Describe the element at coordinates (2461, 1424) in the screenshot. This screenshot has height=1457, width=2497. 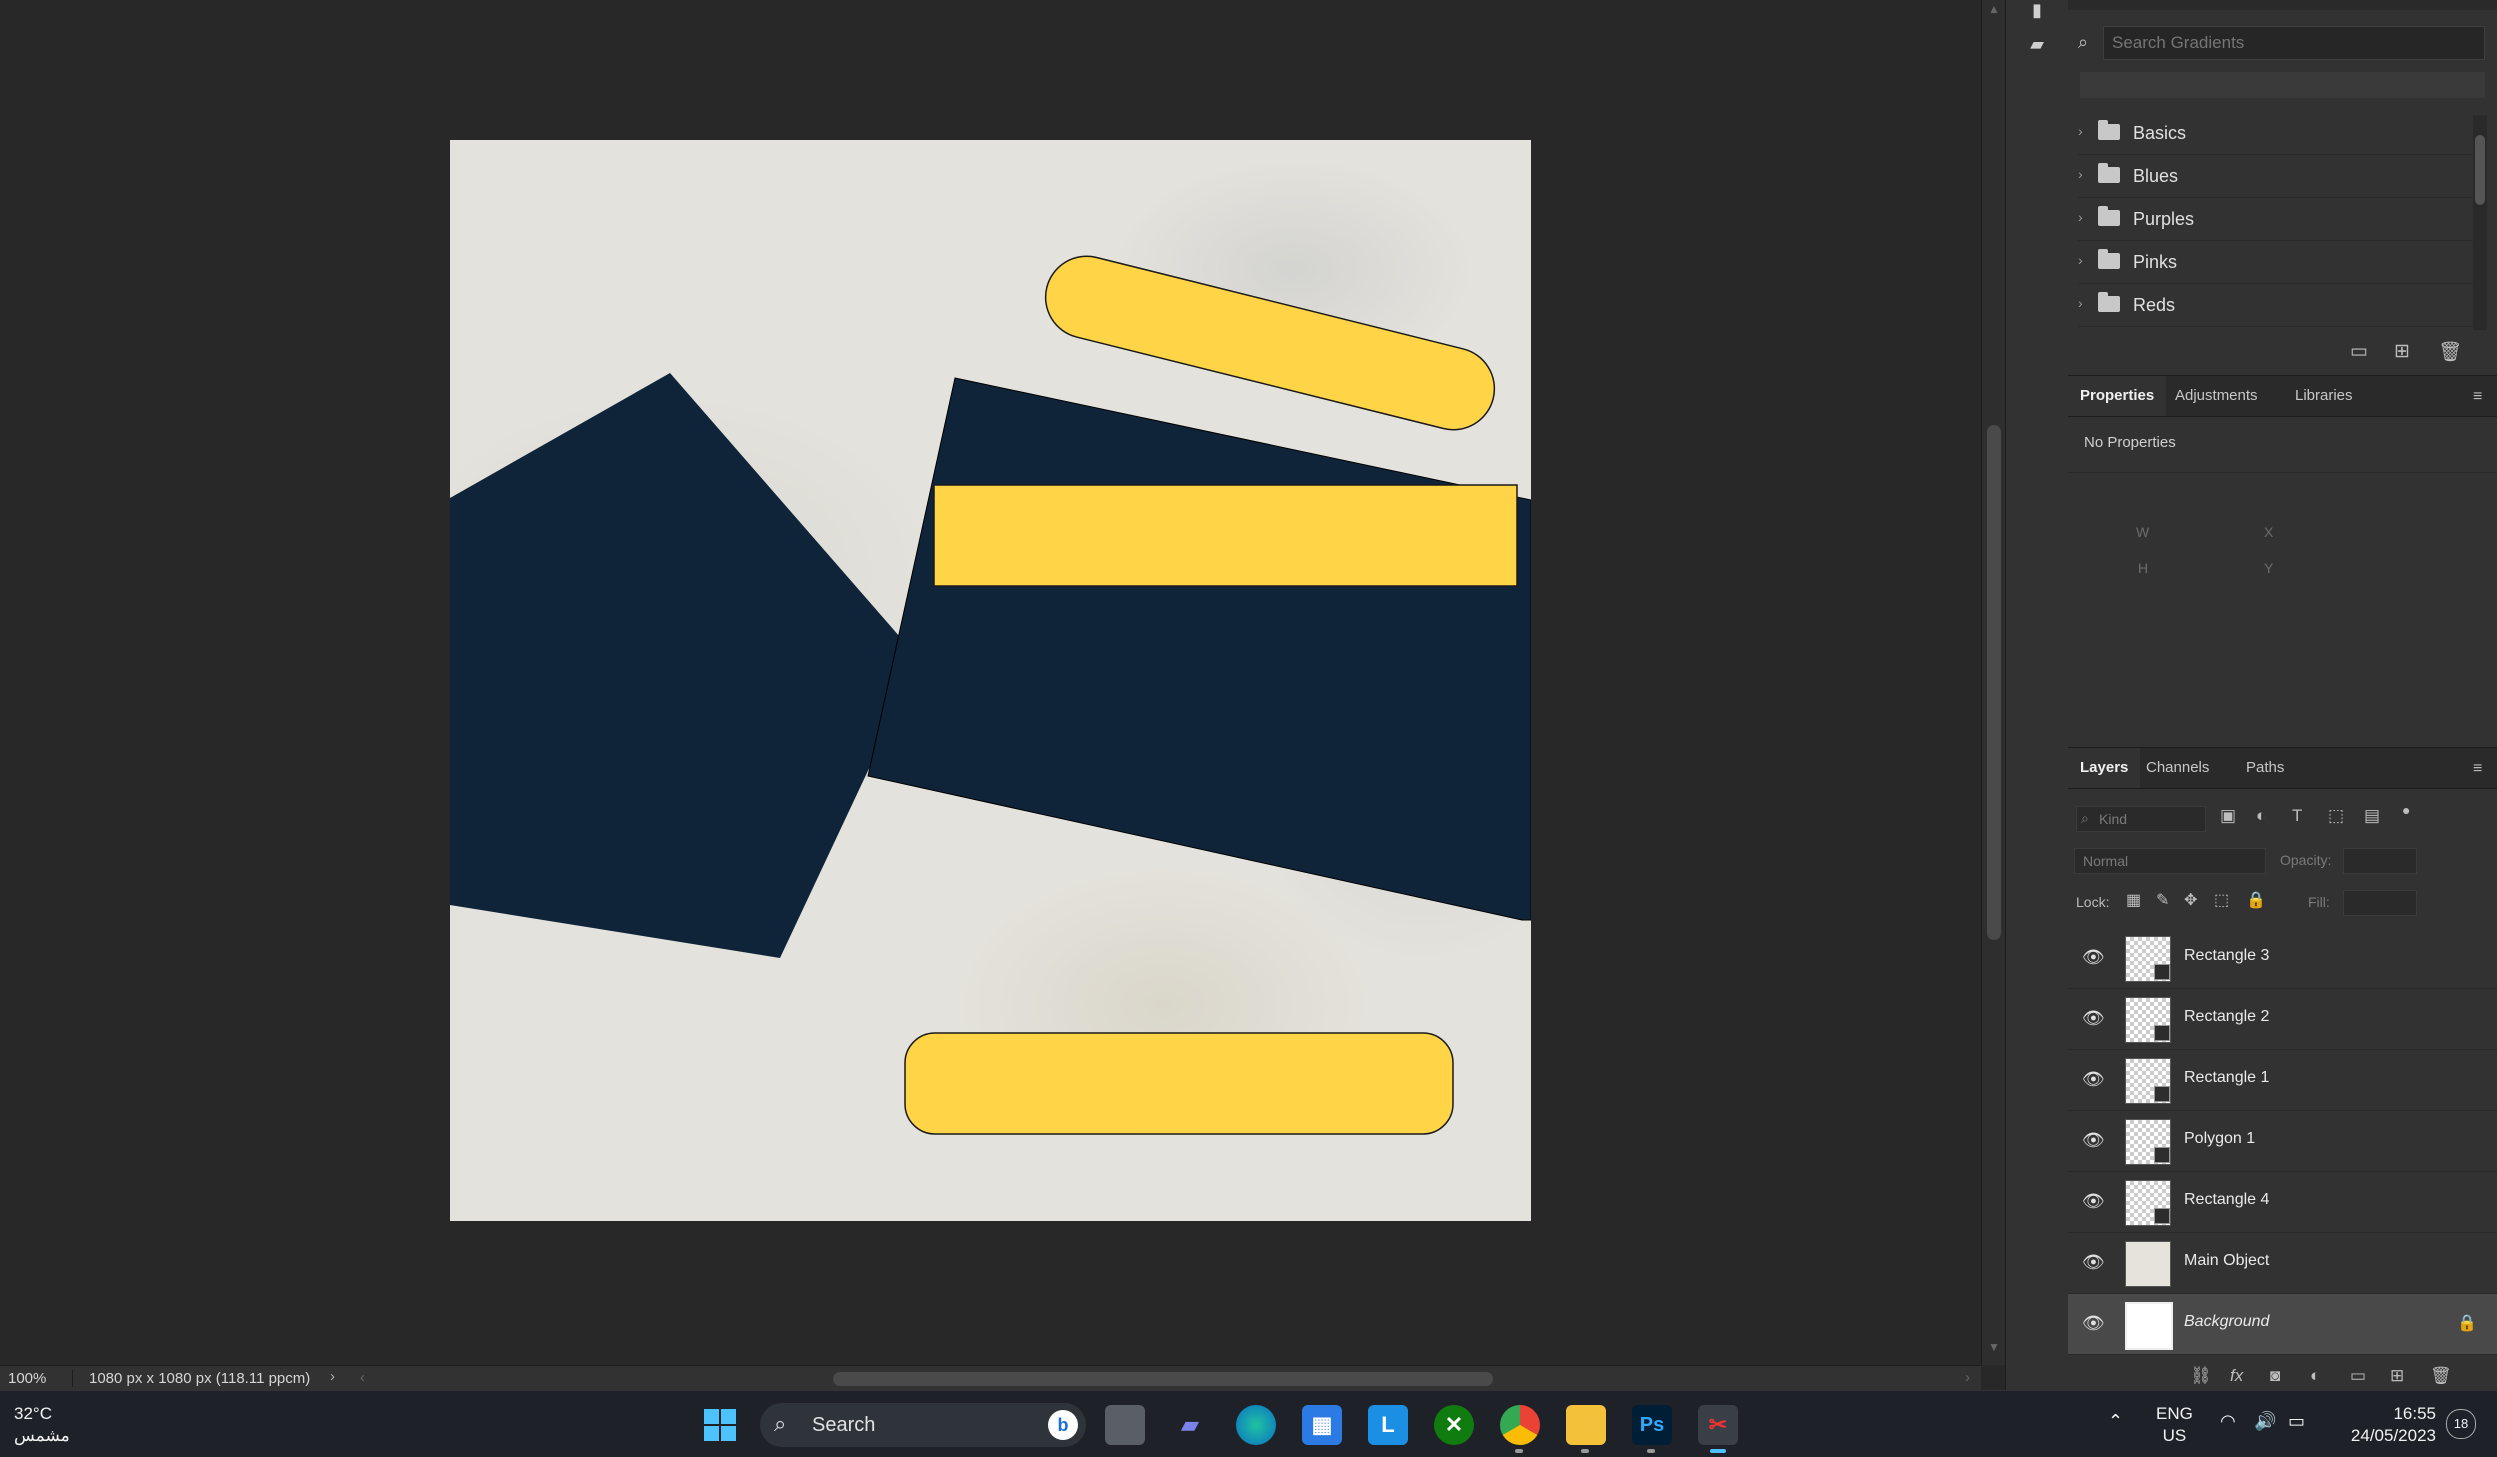
I see `notification-badge: 18` at that location.